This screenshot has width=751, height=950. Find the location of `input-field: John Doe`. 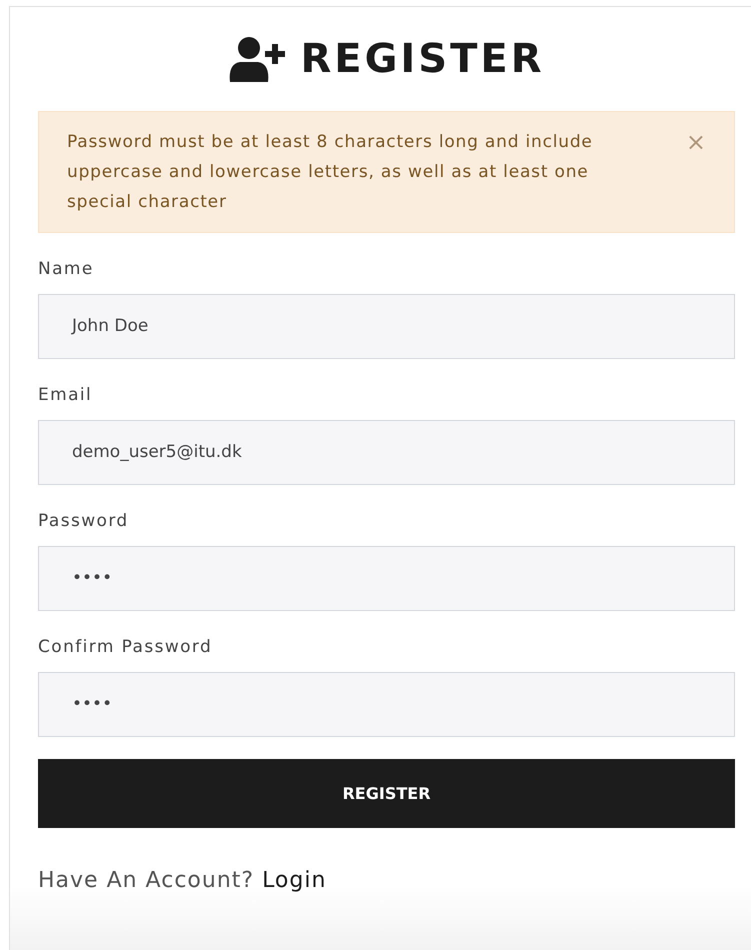

input-field: John Doe is located at coordinates (386, 326).